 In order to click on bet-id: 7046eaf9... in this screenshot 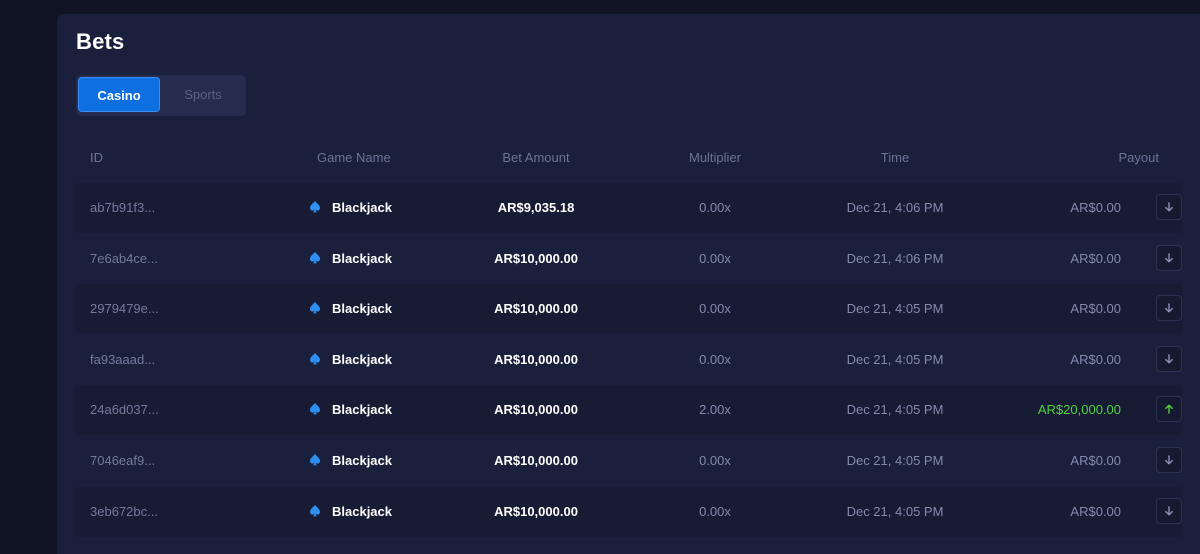, I will do `click(122, 461)`.